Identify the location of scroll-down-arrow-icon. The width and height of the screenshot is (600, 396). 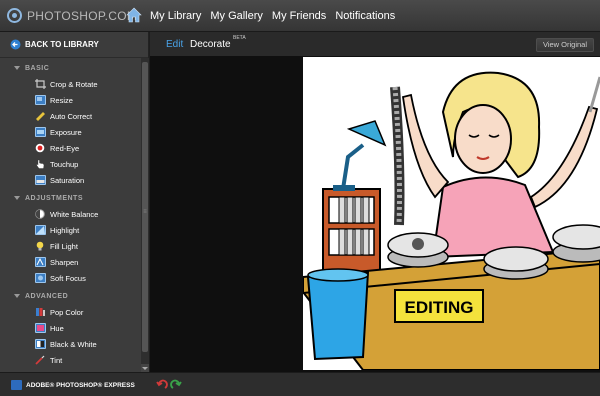
(145, 368).